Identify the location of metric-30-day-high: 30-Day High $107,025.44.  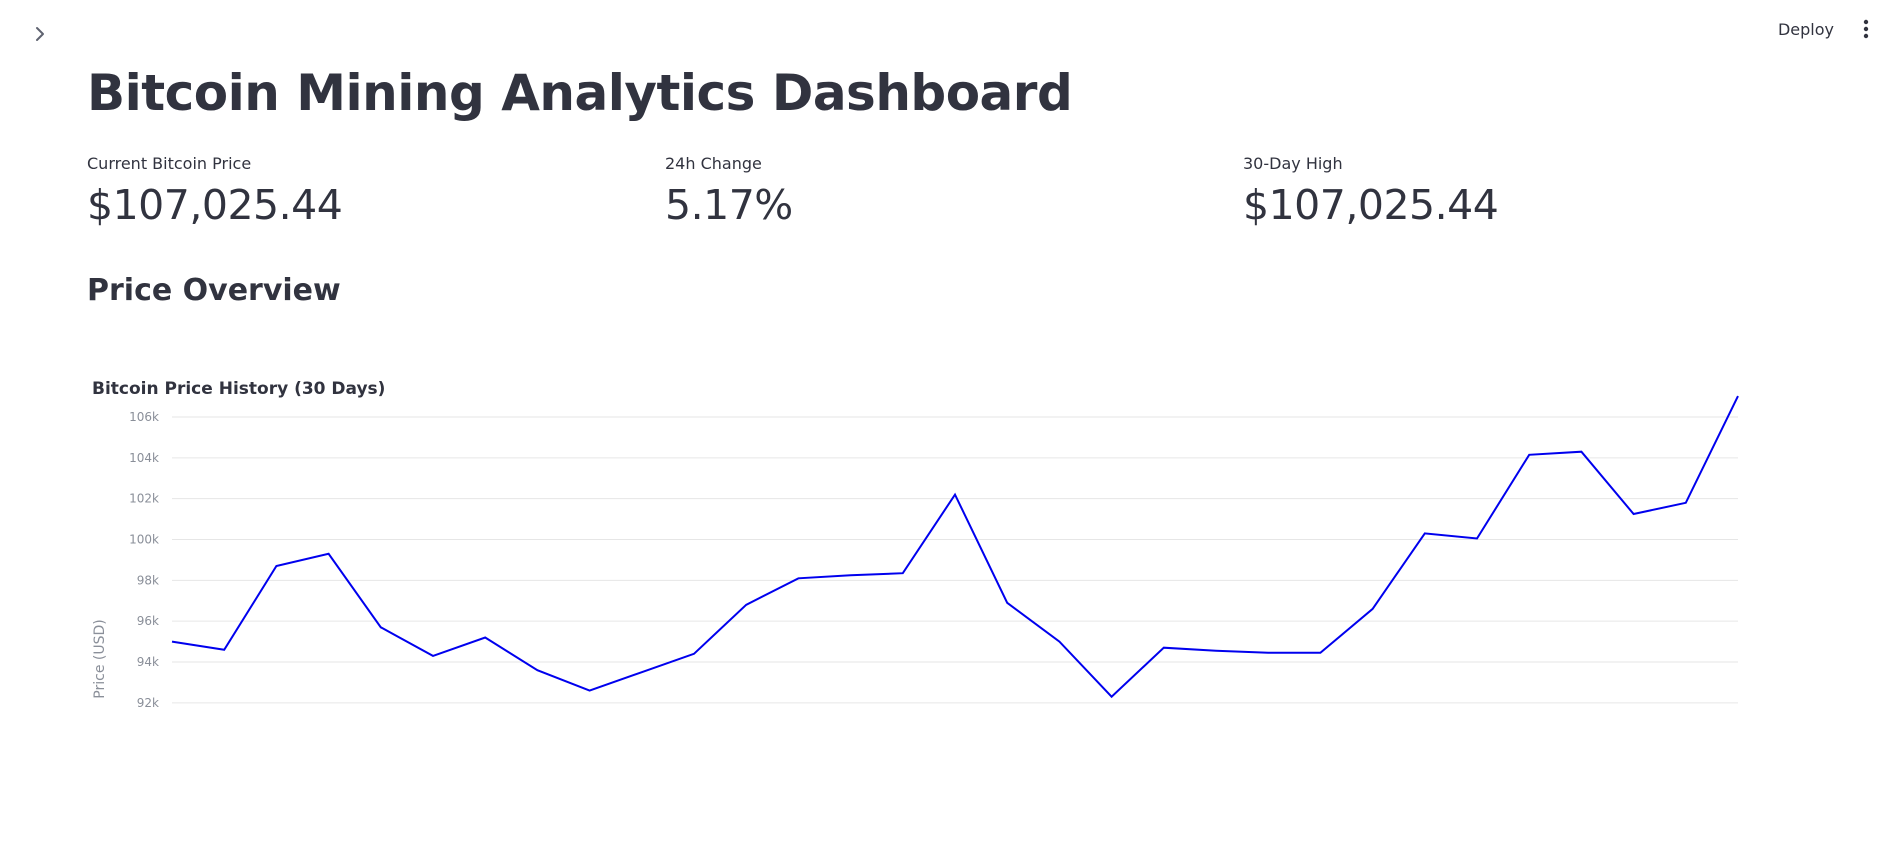
(1371, 191).